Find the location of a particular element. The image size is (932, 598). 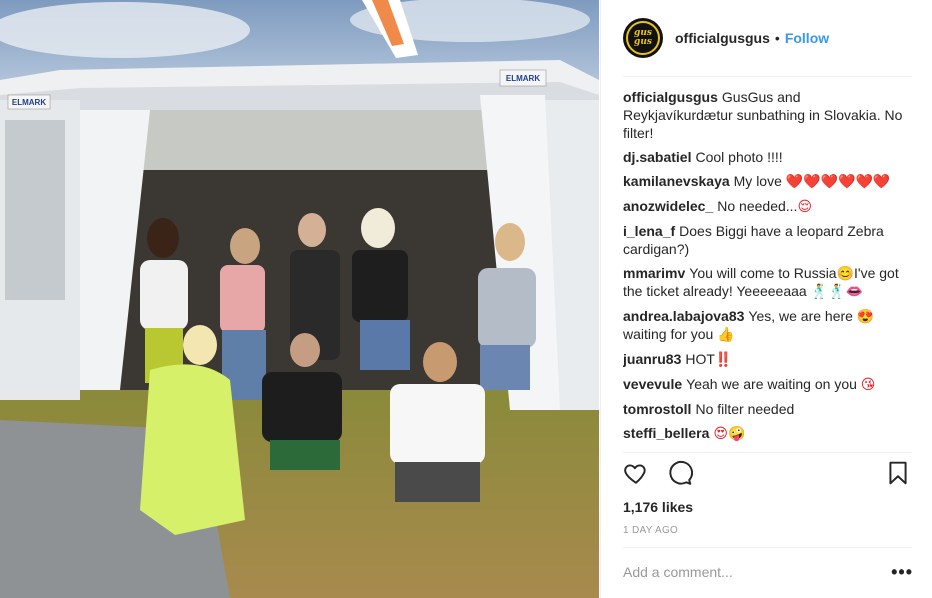

comment: tomrostoll No filter needed is located at coordinates (768, 409).